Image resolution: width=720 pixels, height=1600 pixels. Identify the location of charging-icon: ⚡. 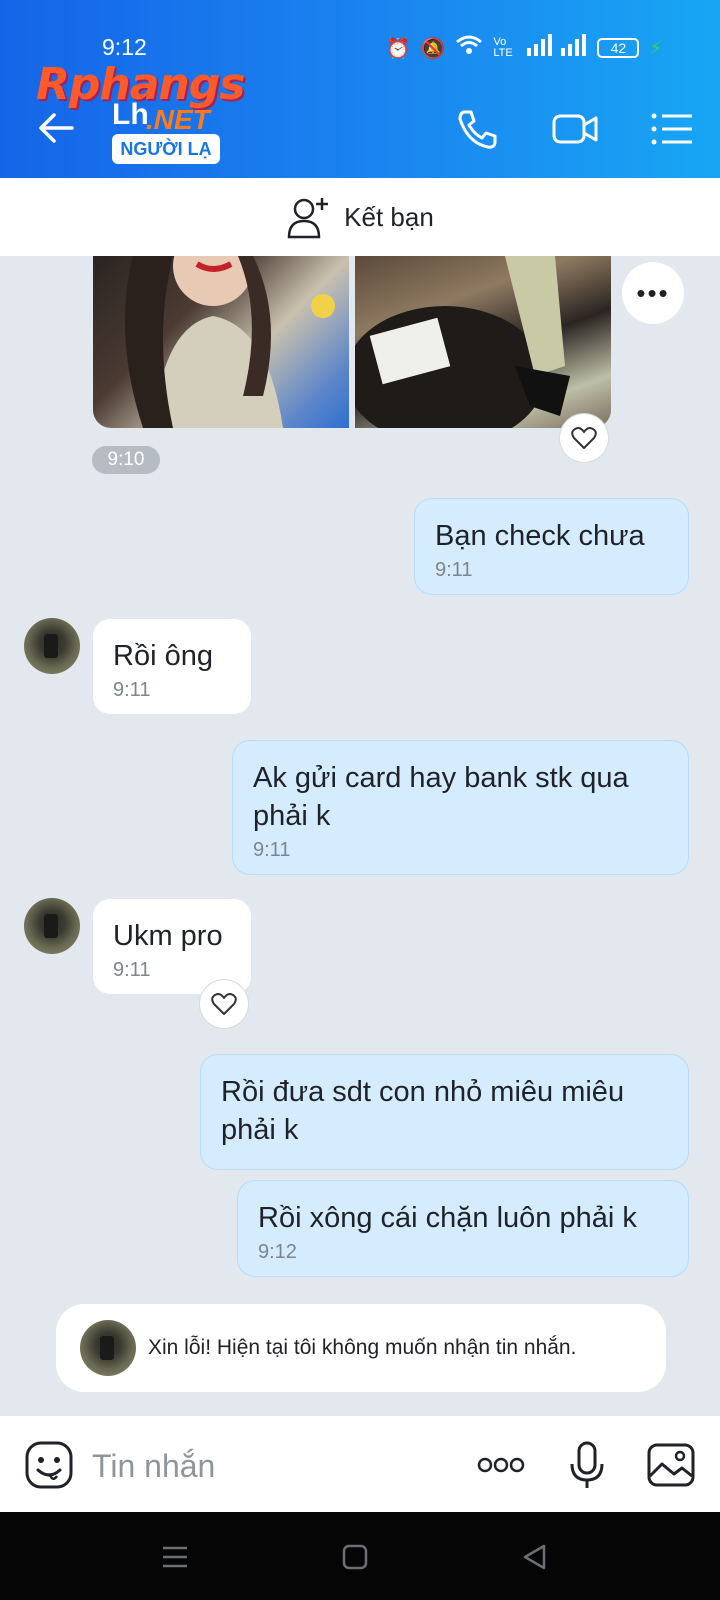
(655, 47).